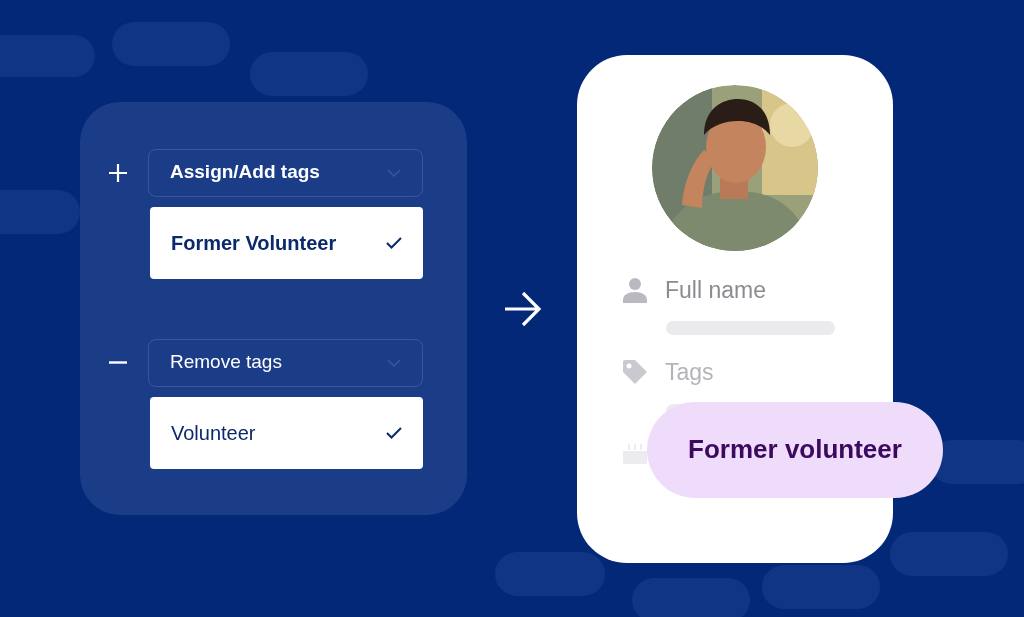 The image size is (1024, 617). What do you see at coordinates (118, 362) in the screenshot?
I see `minus-icon` at bounding box center [118, 362].